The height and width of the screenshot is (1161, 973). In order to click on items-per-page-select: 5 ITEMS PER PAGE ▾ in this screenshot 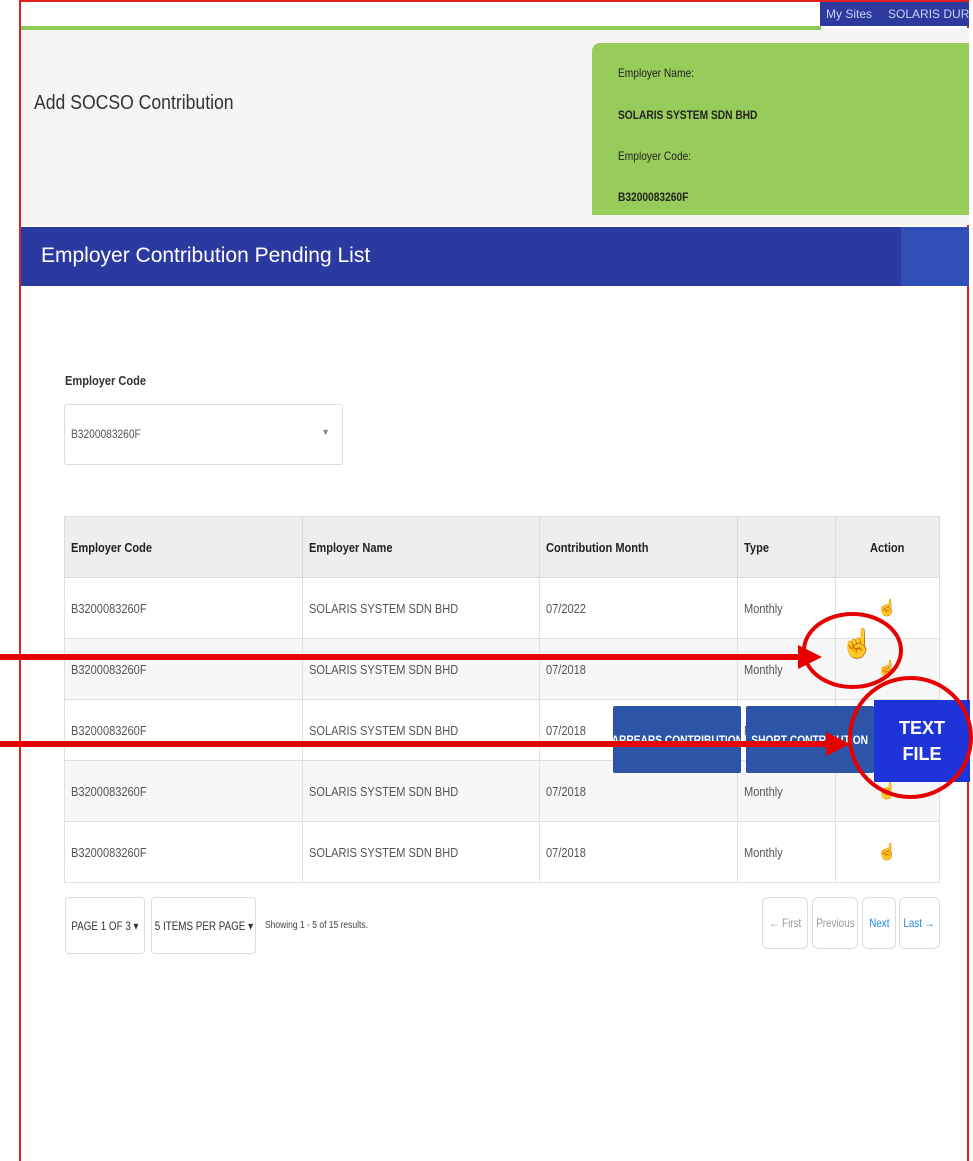, I will do `click(203, 925)`.